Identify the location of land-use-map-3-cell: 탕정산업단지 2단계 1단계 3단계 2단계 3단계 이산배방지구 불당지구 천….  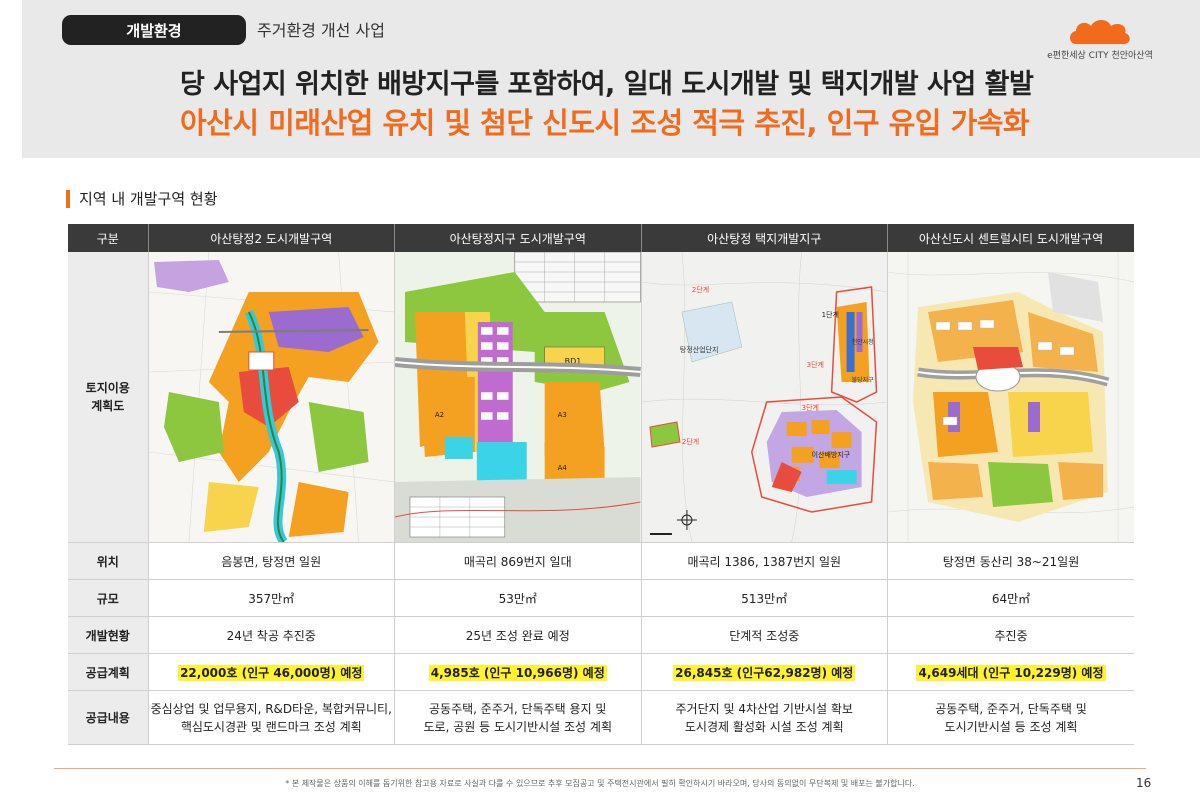
(764, 397).